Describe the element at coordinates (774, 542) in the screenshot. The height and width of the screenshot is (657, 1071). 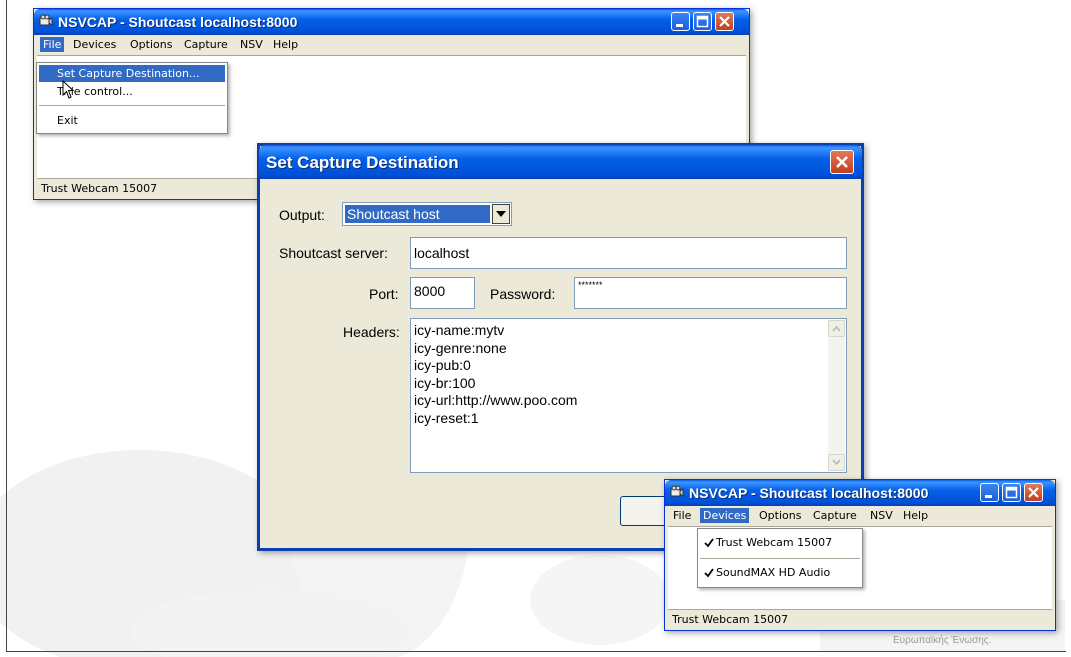
I see `device-label: Trust Webcam 15007` at that location.